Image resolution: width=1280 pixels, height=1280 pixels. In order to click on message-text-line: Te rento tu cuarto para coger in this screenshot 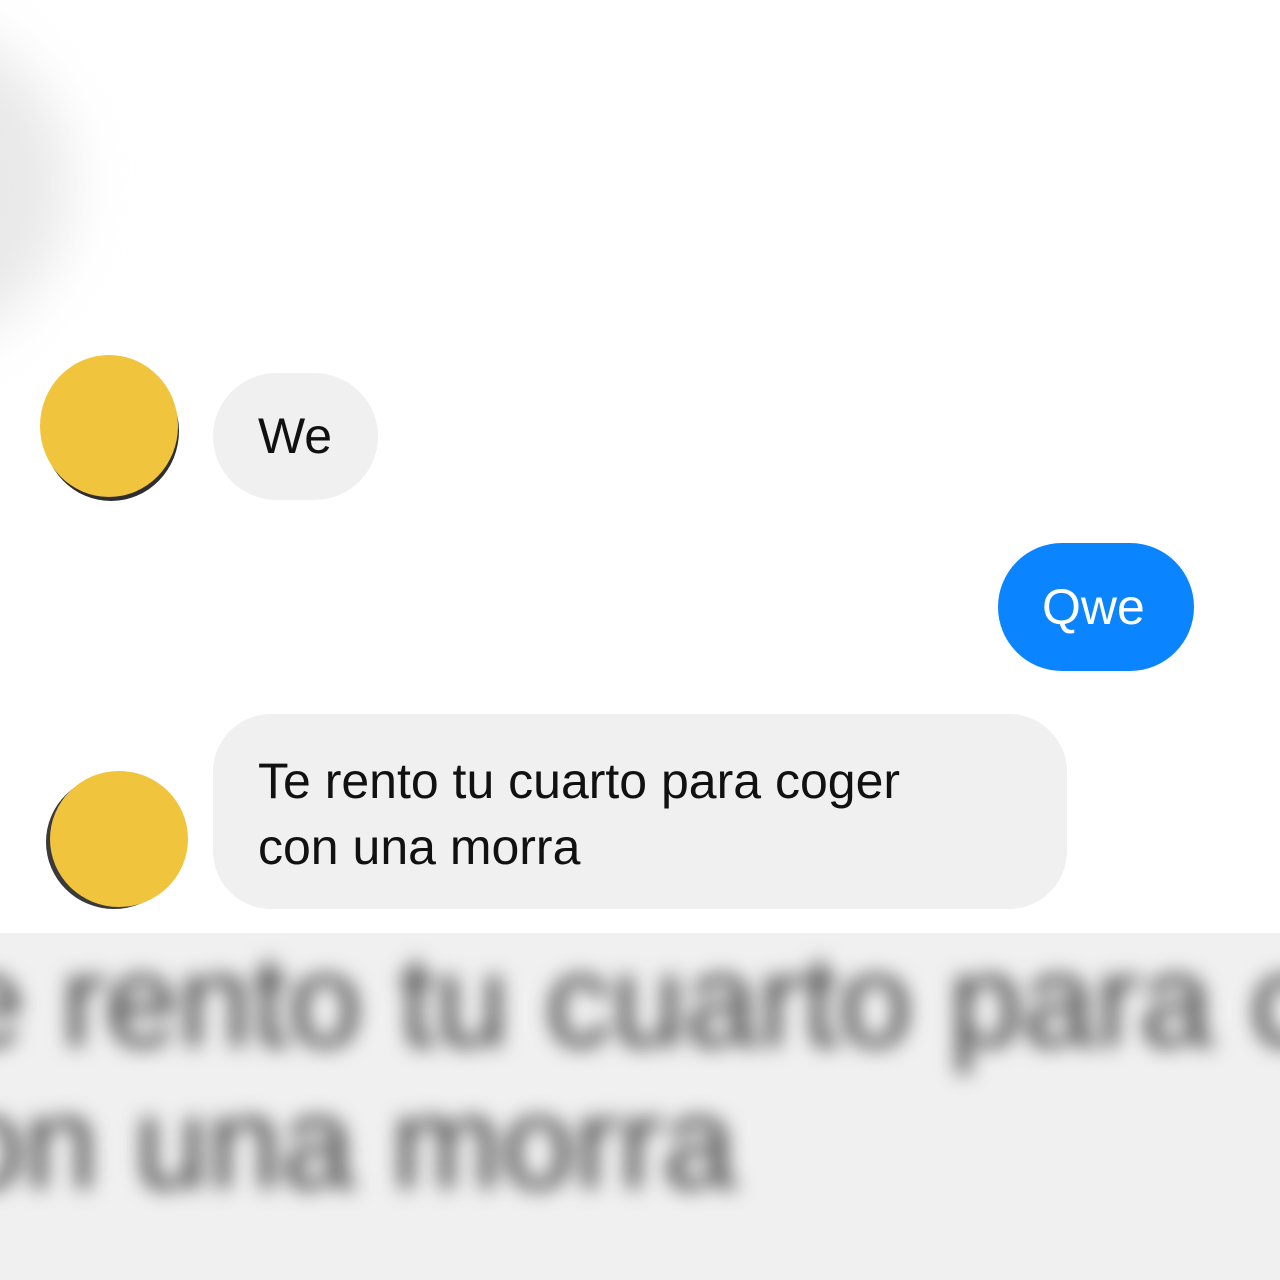, I will do `click(579, 781)`.